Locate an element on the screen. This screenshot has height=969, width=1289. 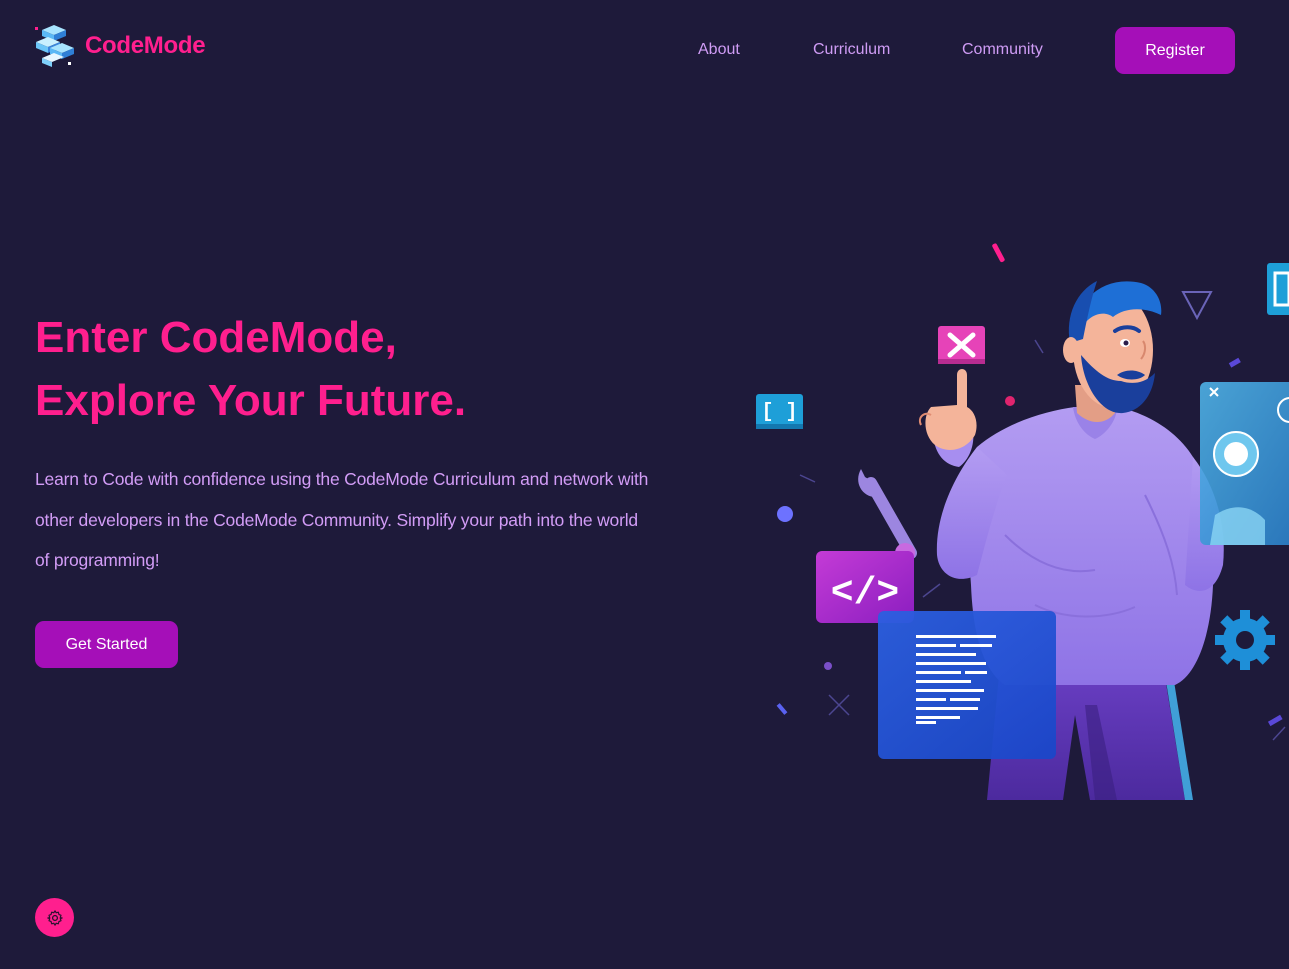
nav-about-link: About is located at coordinates (719, 50).